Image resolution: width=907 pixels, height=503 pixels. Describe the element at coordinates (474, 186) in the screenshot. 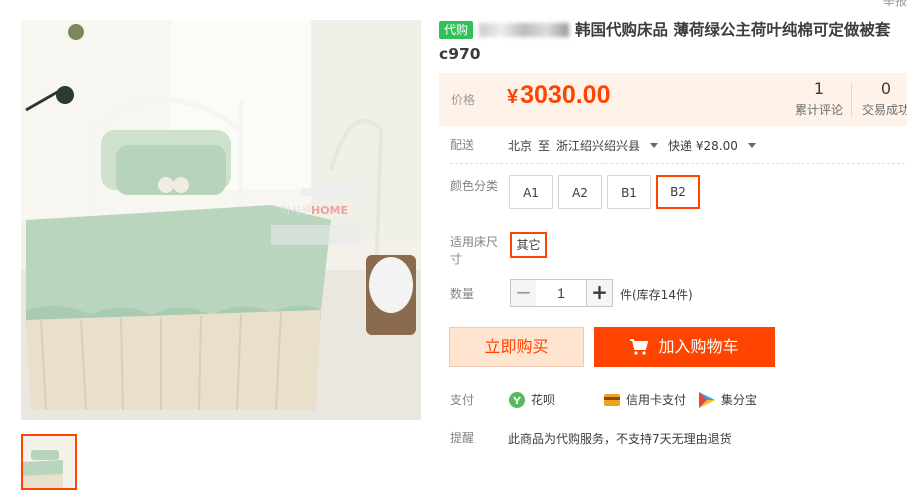

I see `color-label: 颜色分类` at that location.